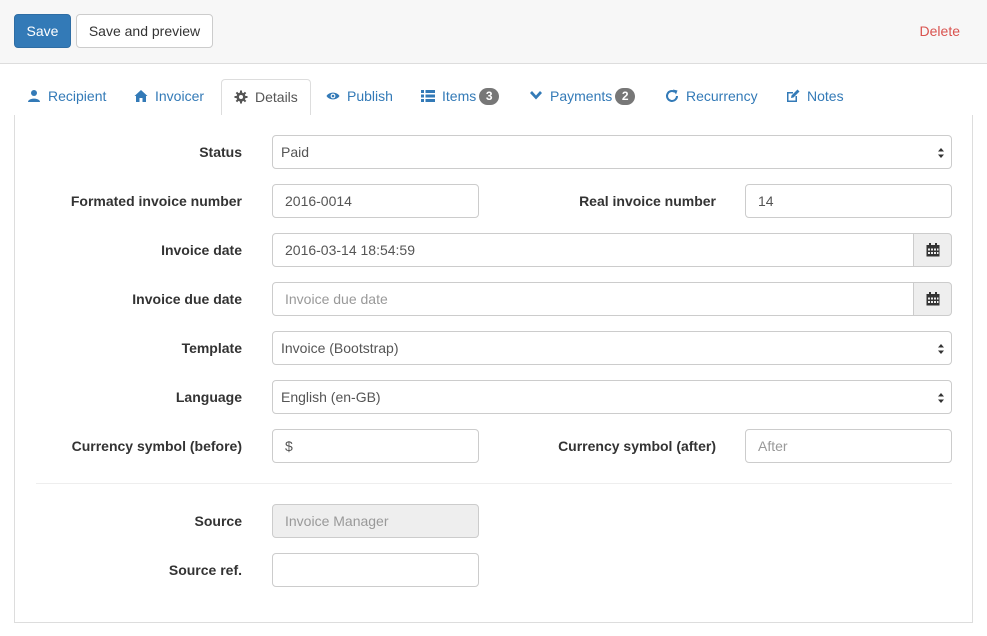  What do you see at coordinates (331, 397) in the screenshot?
I see `language-value: English (en-GB)` at bounding box center [331, 397].